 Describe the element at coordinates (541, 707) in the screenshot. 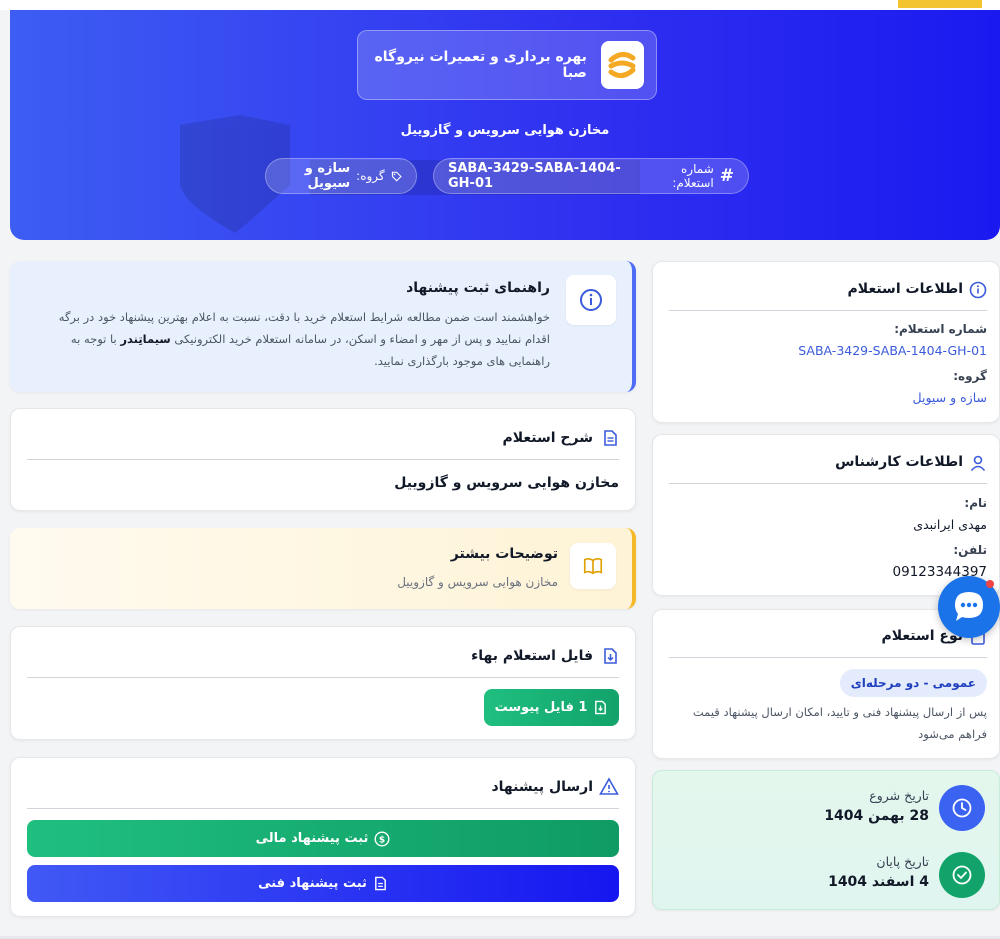

I see `attachment-button-label: 1 فایل پیوست` at that location.